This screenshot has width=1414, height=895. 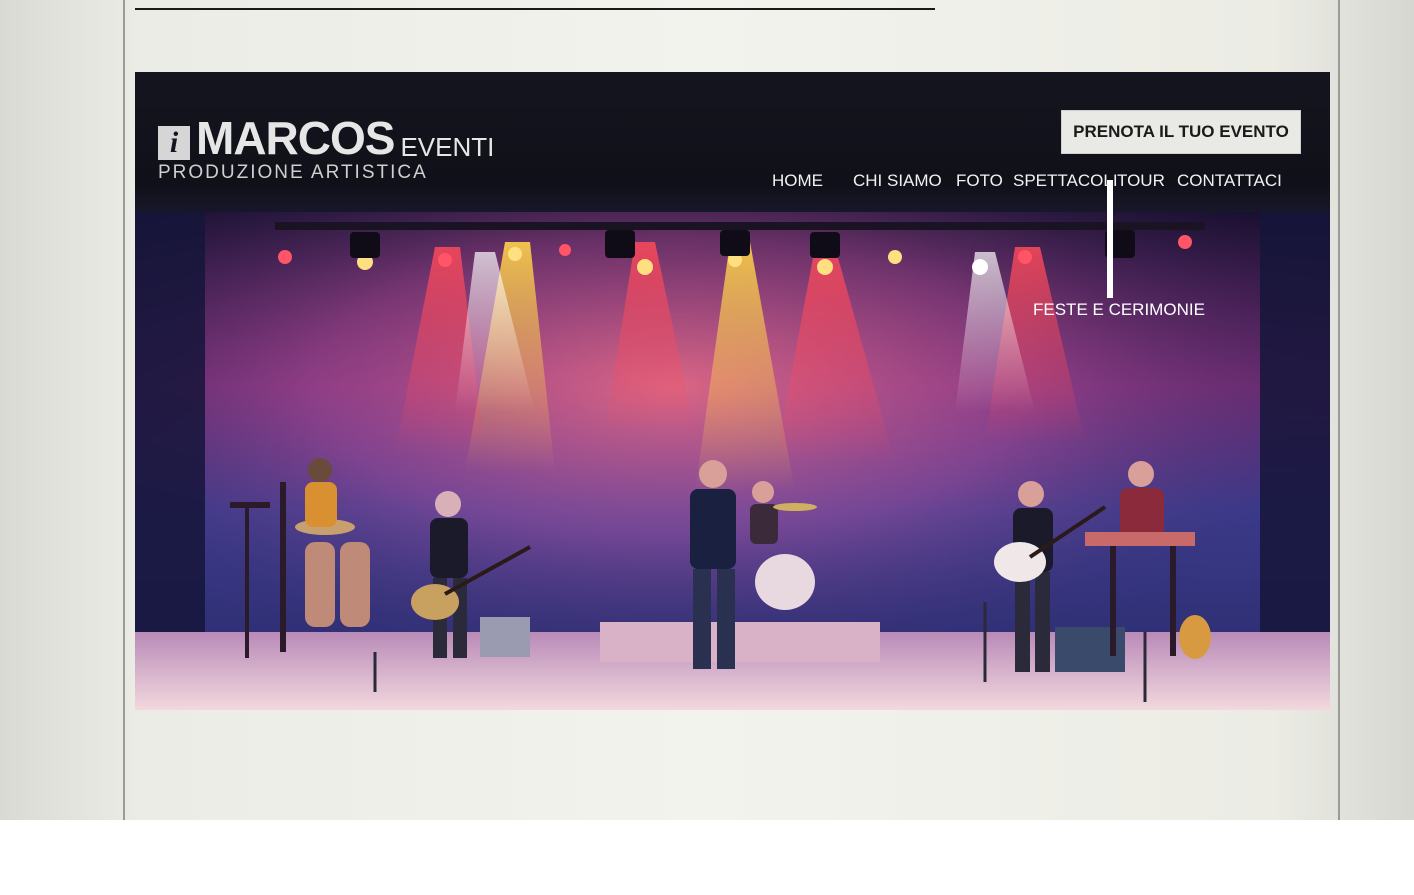 I want to click on monitor-bezel-right, so click(x=1339, y=410).